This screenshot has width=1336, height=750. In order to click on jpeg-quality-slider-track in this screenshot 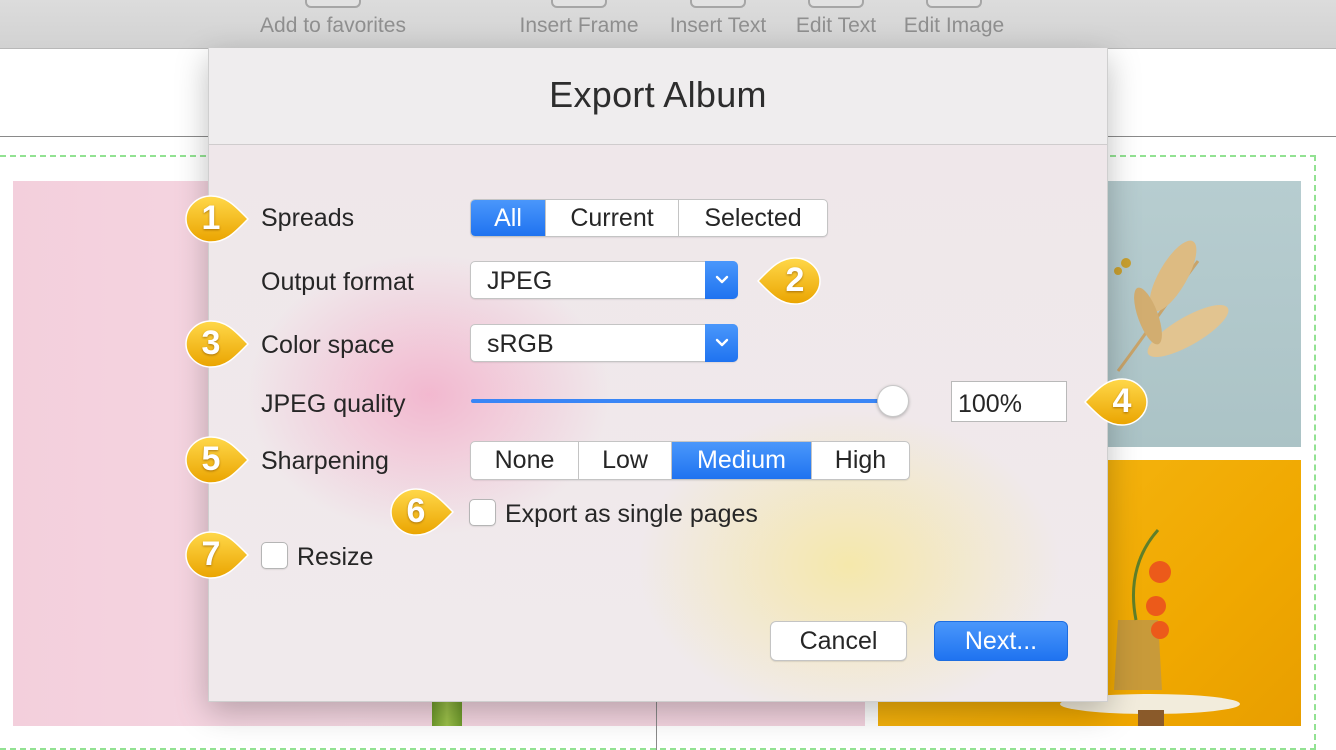, I will do `click(682, 401)`.